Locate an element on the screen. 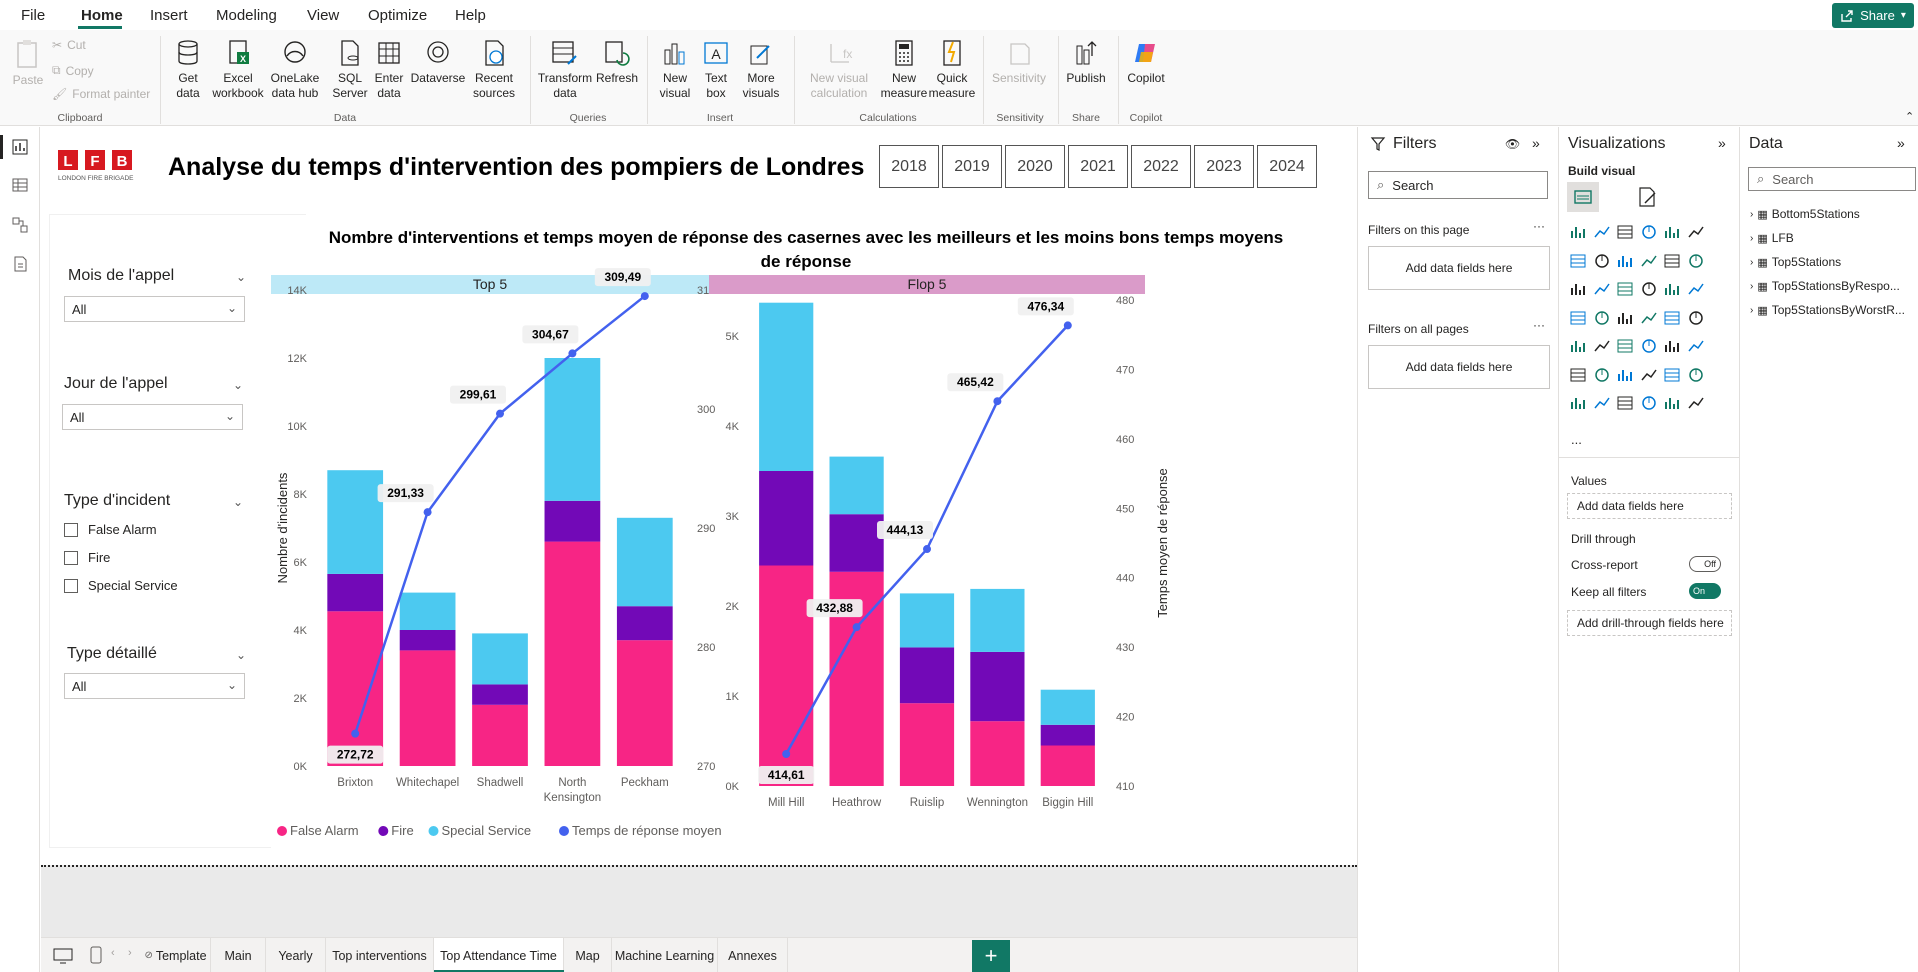  year-button-2022: 2022 is located at coordinates (1161, 166).